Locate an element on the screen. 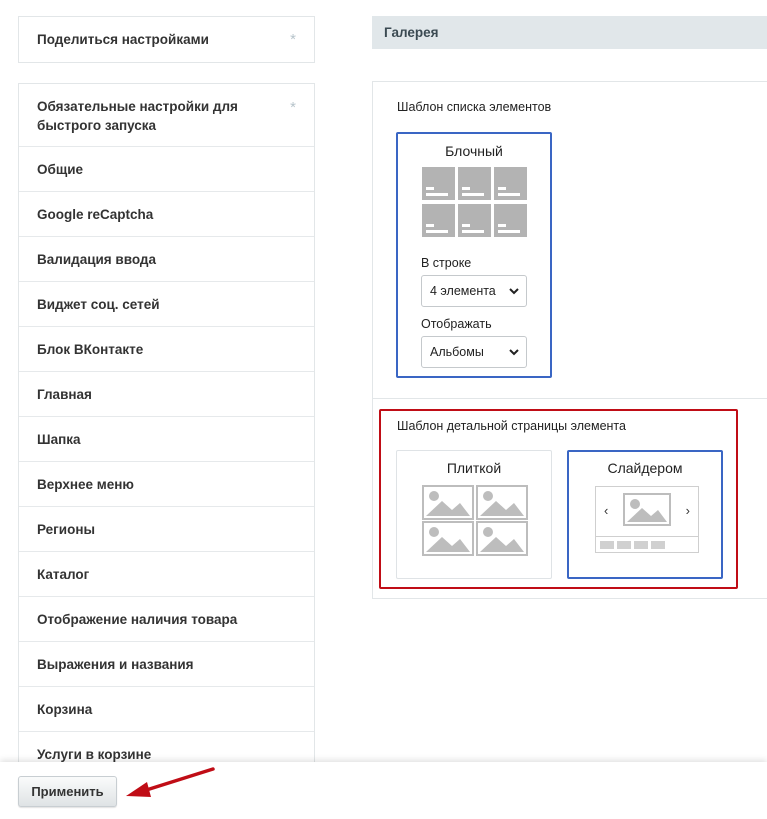 The image size is (767, 819). sidebar-item-label: Главная is located at coordinates (64, 394).